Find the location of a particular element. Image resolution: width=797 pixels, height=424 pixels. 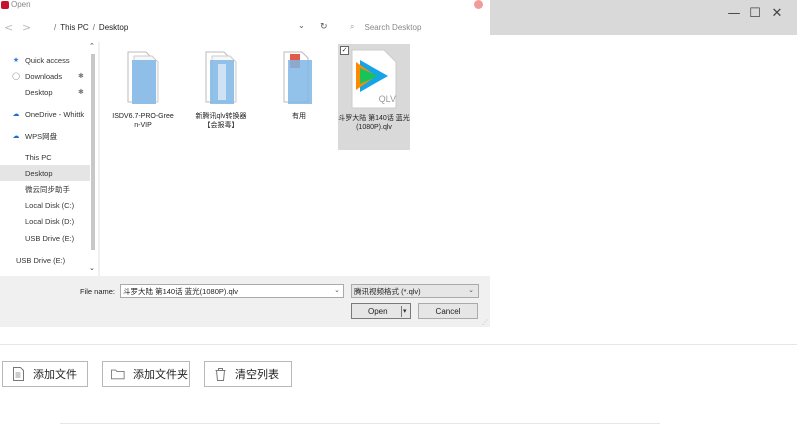

sidebar-item-quick-access: ★ Quick access is located at coordinates (45, 60).